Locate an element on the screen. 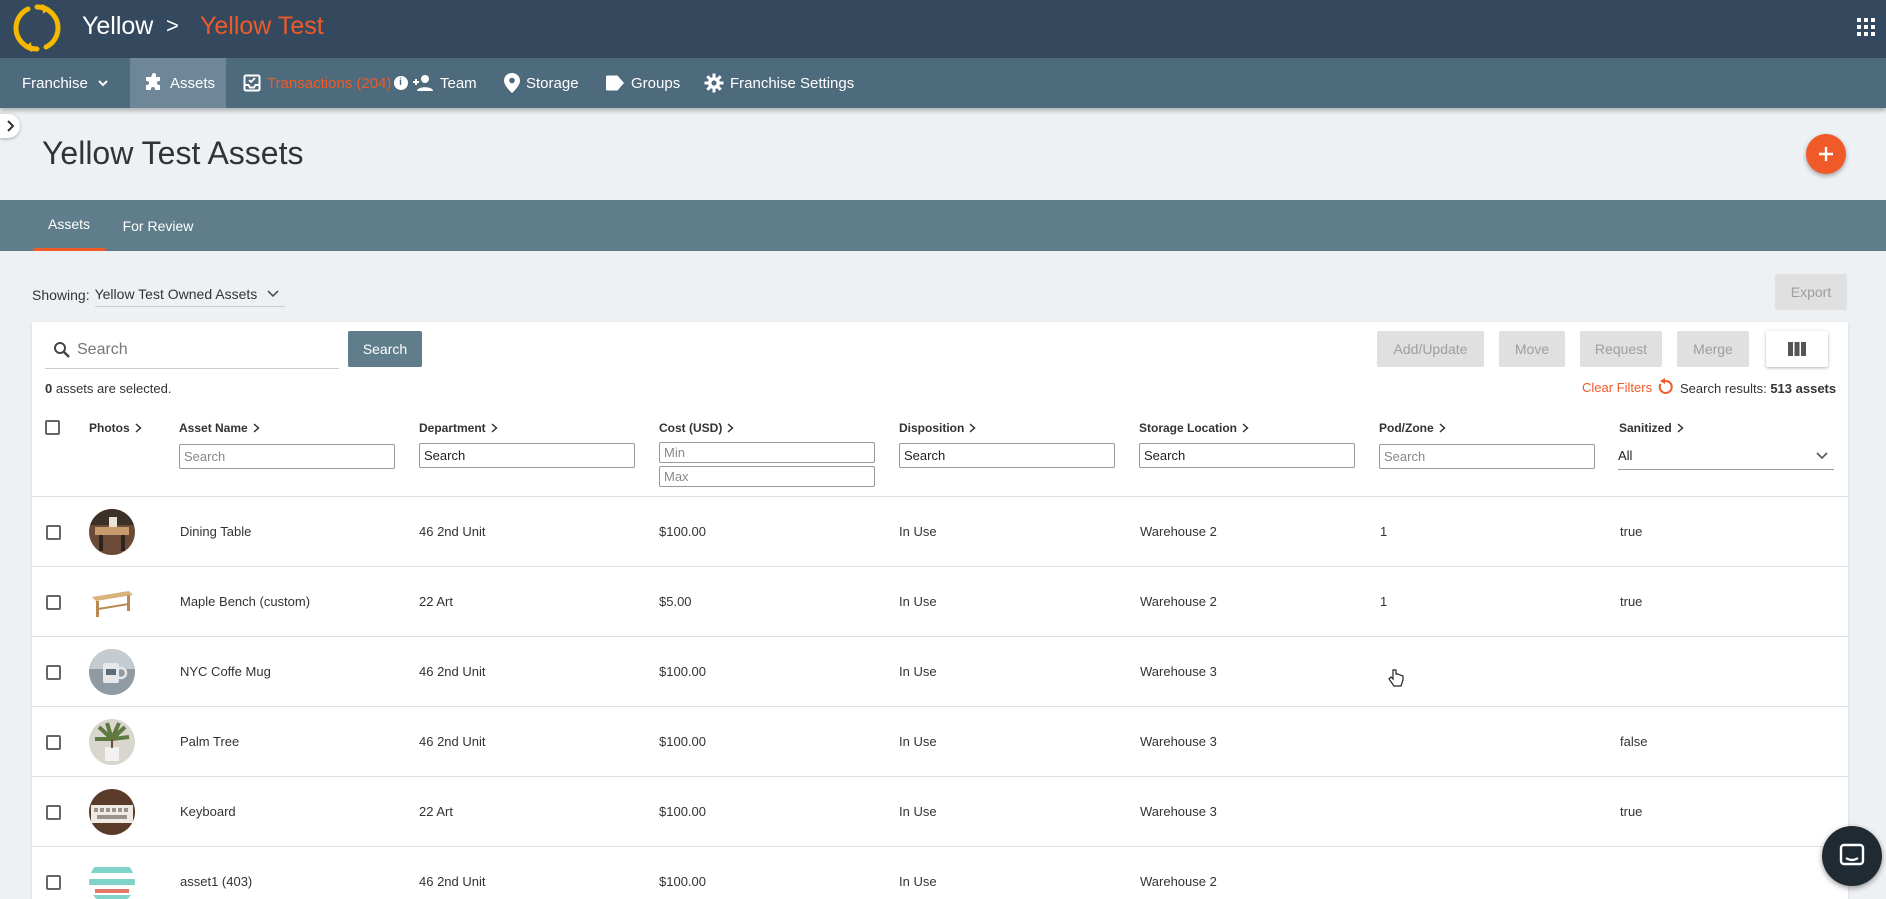 This screenshot has width=1886, height=899. export-button: Export is located at coordinates (1811, 292).